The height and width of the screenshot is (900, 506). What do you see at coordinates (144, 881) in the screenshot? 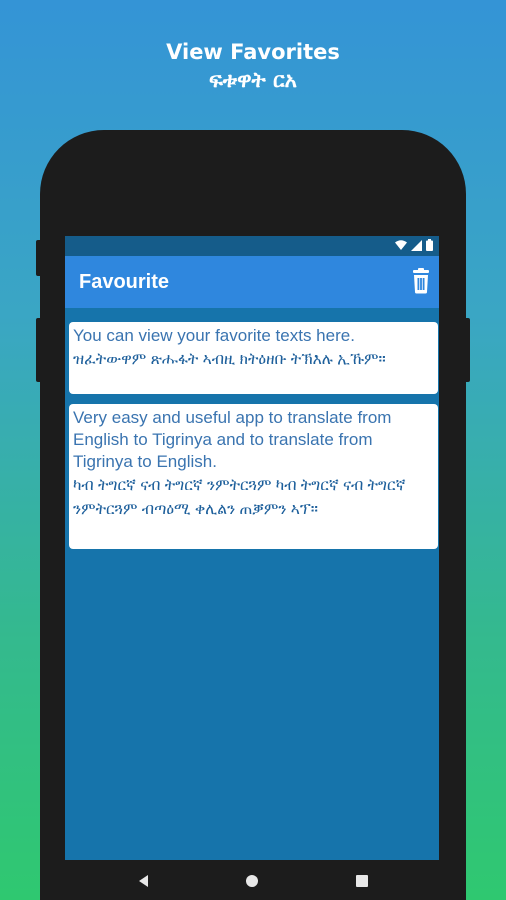
I see `back-icon` at bounding box center [144, 881].